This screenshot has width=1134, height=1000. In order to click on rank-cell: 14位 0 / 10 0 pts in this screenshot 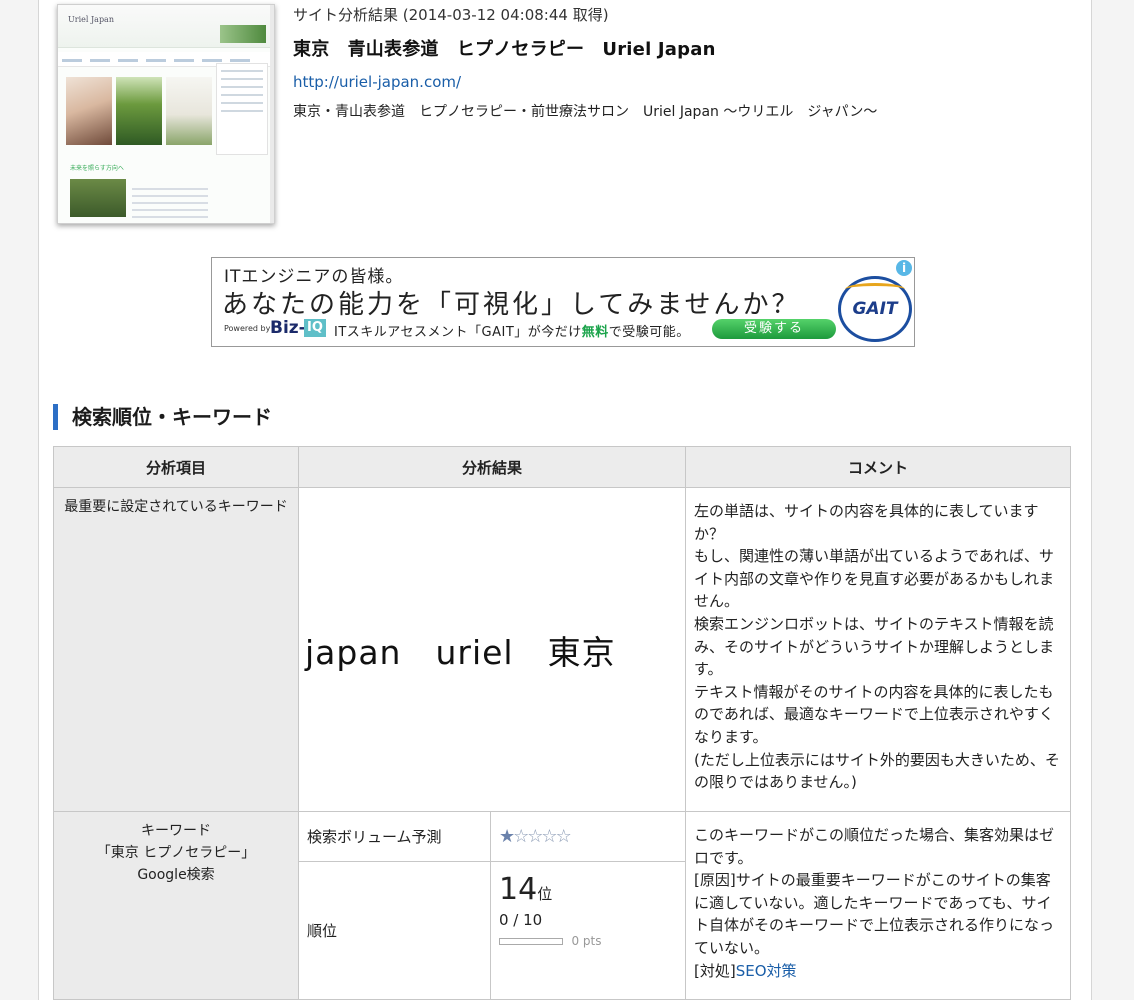, I will do `click(588, 930)`.